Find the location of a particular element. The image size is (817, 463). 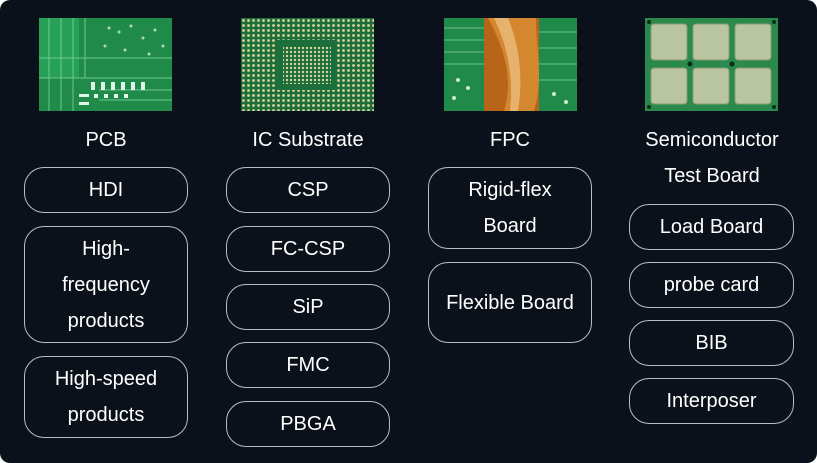

pill-label: Load Board is located at coordinates (711, 227).